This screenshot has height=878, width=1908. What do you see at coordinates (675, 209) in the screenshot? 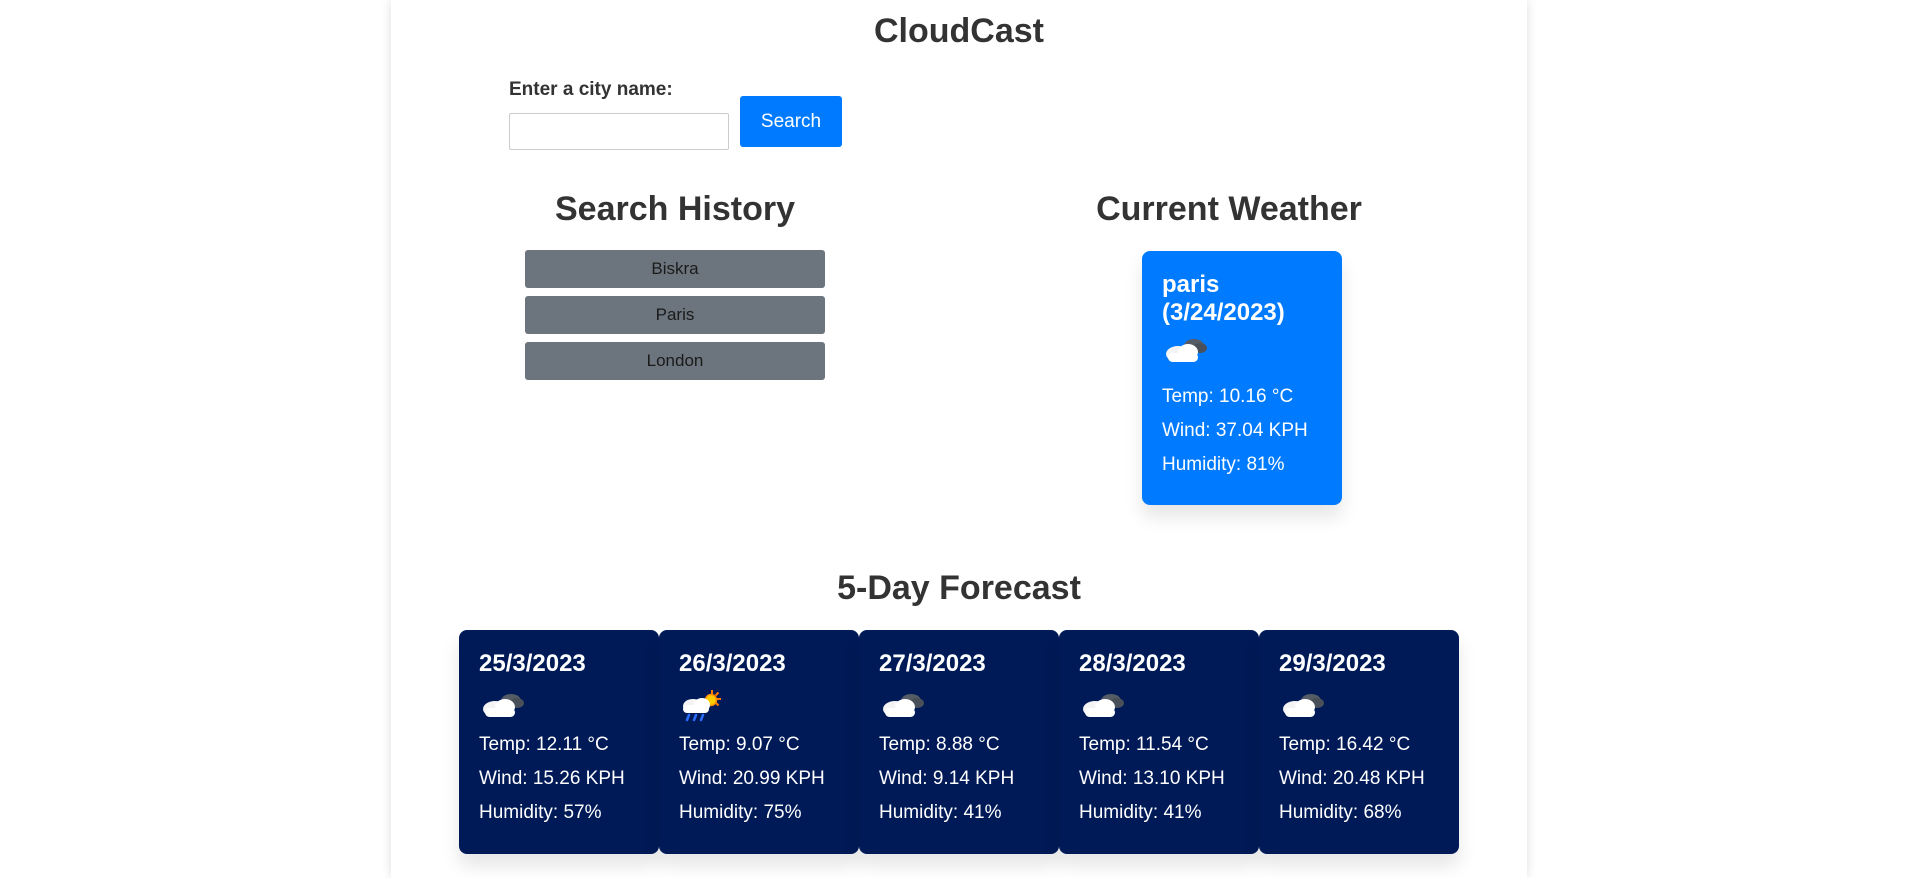
I see `search-history-title: Search History` at bounding box center [675, 209].